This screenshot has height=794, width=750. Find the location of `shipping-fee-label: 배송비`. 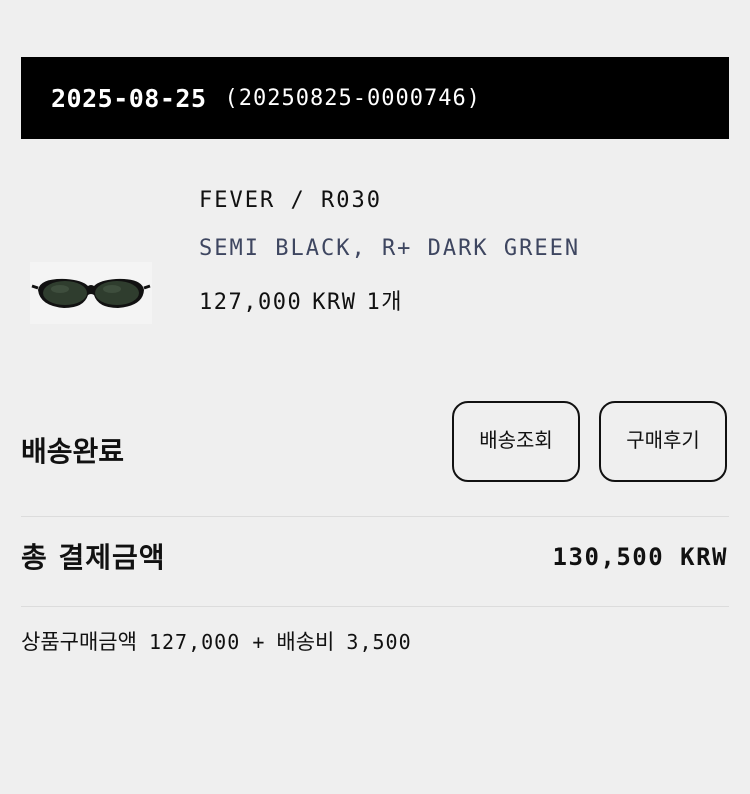

shipping-fee-label: 배송비 is located at coordinates (305, 642).